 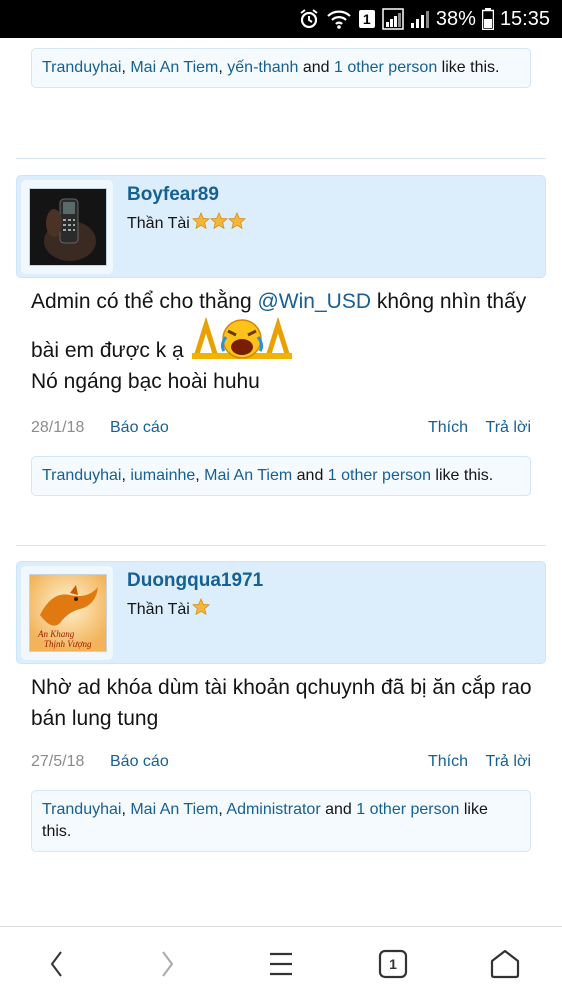 I want to click on chevron-left-icon, so click(x=56, y=964).